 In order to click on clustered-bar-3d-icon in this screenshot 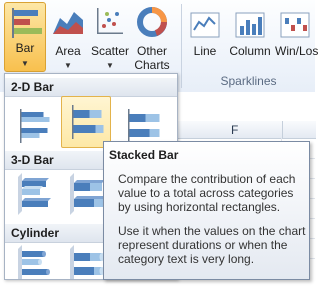, I will do `click(34, 194)`.